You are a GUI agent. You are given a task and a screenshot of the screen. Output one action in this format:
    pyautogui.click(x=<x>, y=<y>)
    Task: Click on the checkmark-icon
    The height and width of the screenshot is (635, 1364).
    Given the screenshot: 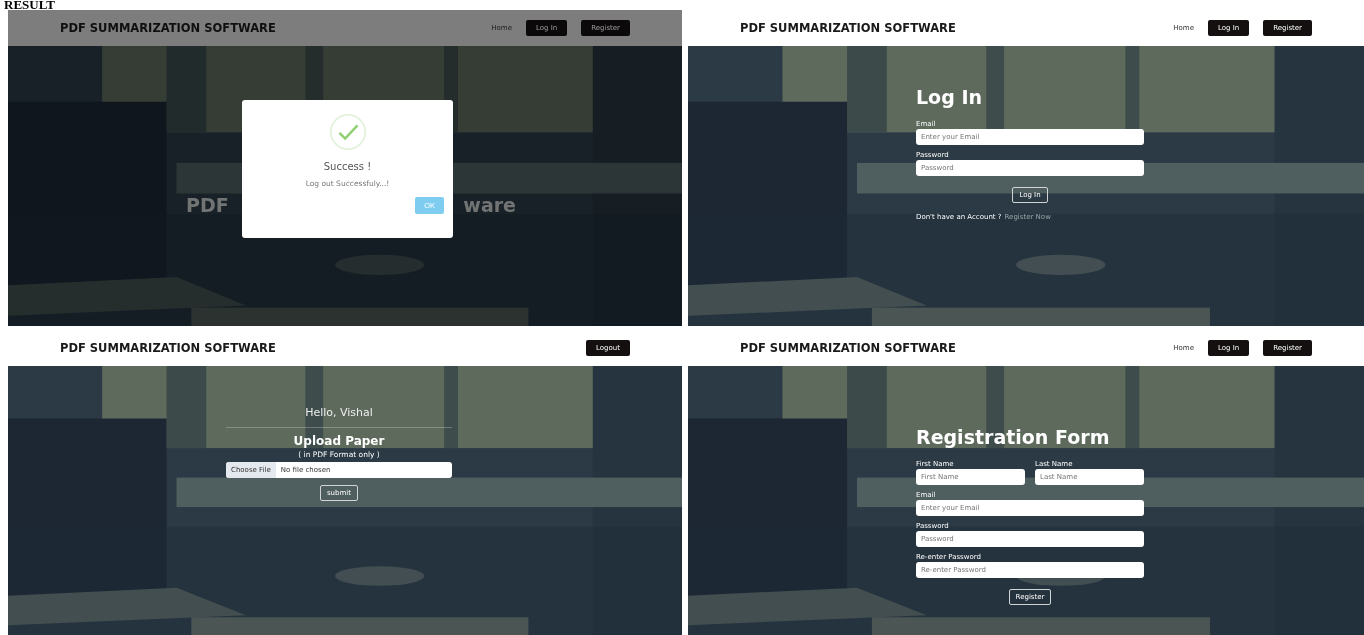 What is the action you would take?
    pyautogui.click(x=347, y=132)
    